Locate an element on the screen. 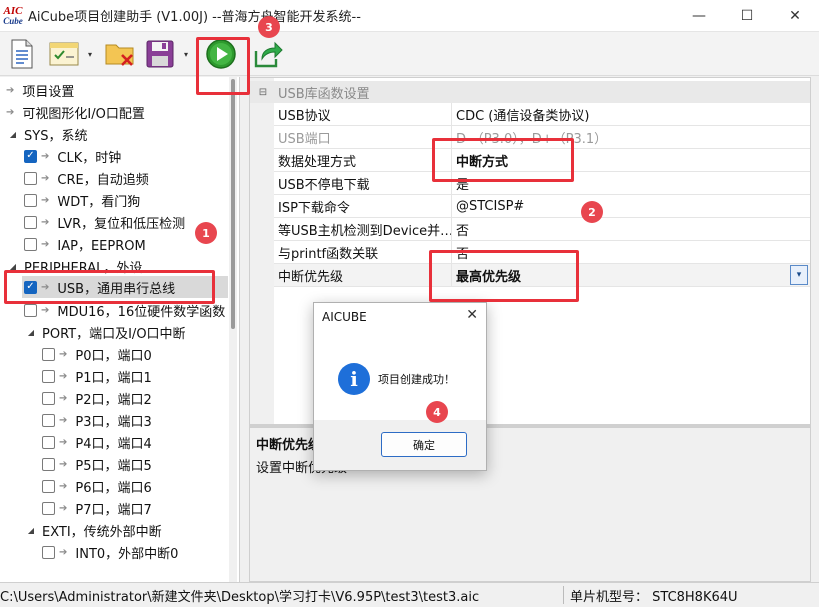 Image resolution: width=819 pixels, height=607 pixels. property-value: CDC (通信设备类协议) is located at coordinates (631, 114).